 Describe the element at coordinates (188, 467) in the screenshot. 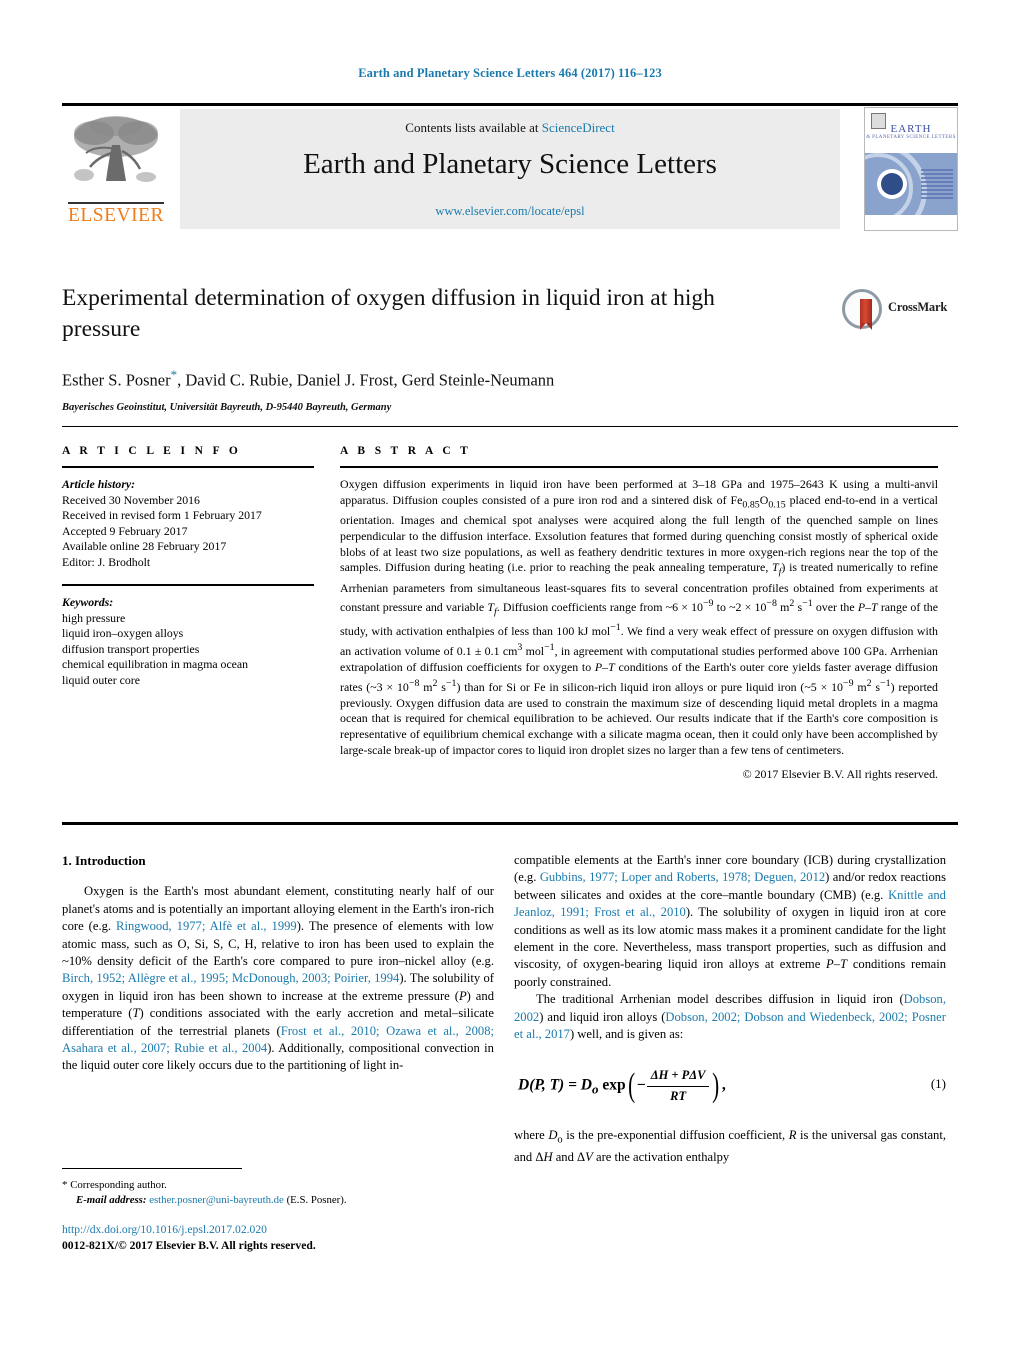

I see `article-info-rule` at that location.